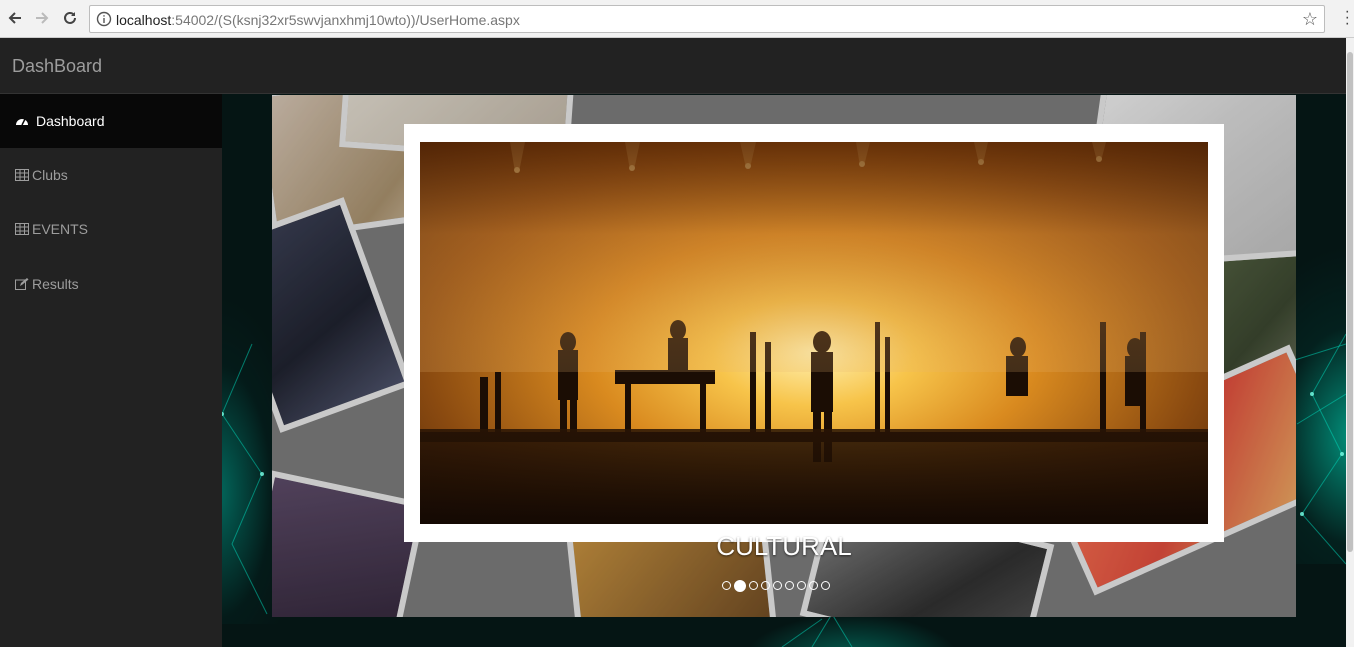  I want to click on sidebar-item-events: EVENTS, so click(111, 229).